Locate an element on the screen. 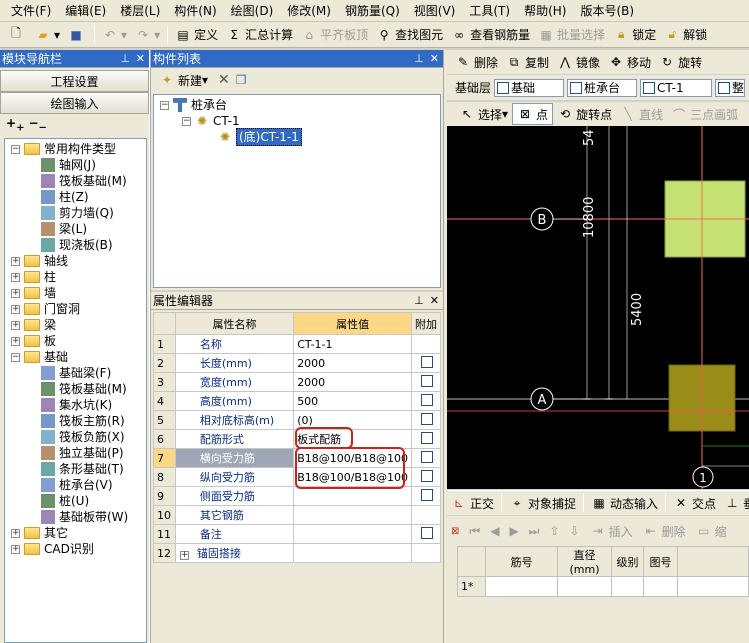 This screenshot has height=643, width=749. dynamic-input-button: ▦ 动态输入 is located at coordinates (624, 503).